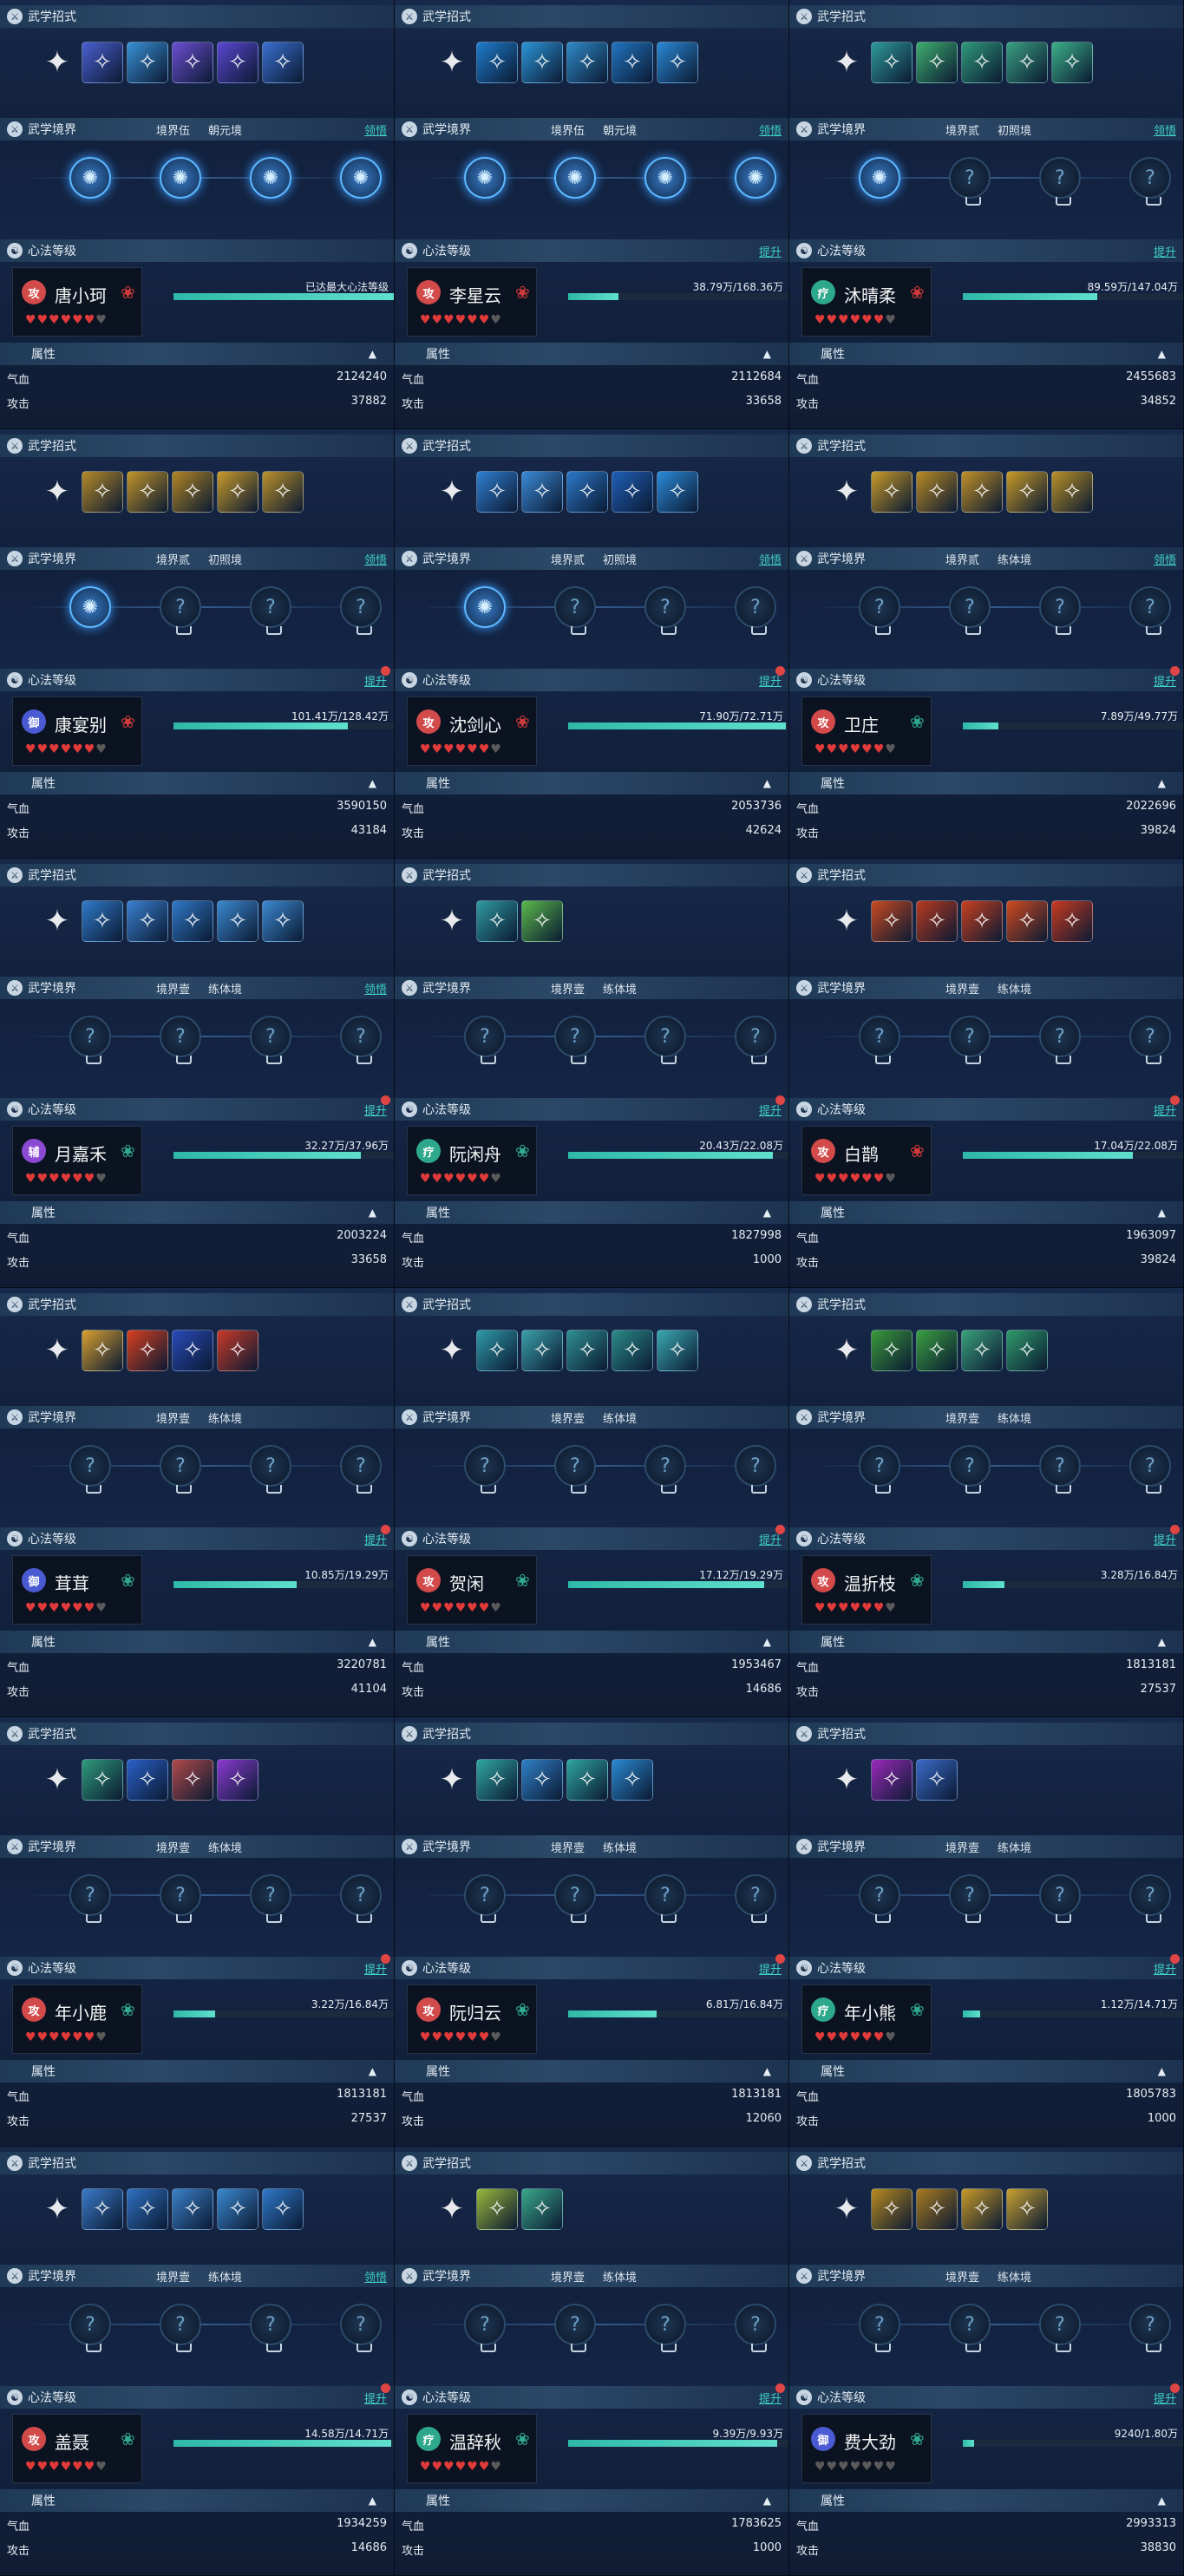 The width and height of the screenshot is (1184, 2576). What do you see at coordinates (472, 731) in the screenshot?
I see `hero-badge: 攻 沈剑心 ❀ ♥♥♥♥♥♥♥` at bounding box center [472, 731].